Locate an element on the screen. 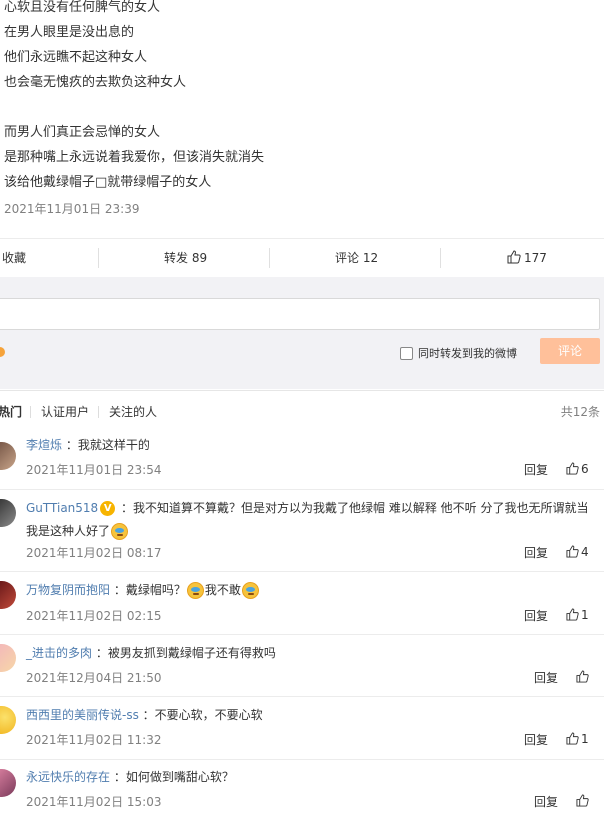 Image resolution: width=604 pixels, height=820 pixels. comment-like-count: 6 is located at coordinates (585, 469).